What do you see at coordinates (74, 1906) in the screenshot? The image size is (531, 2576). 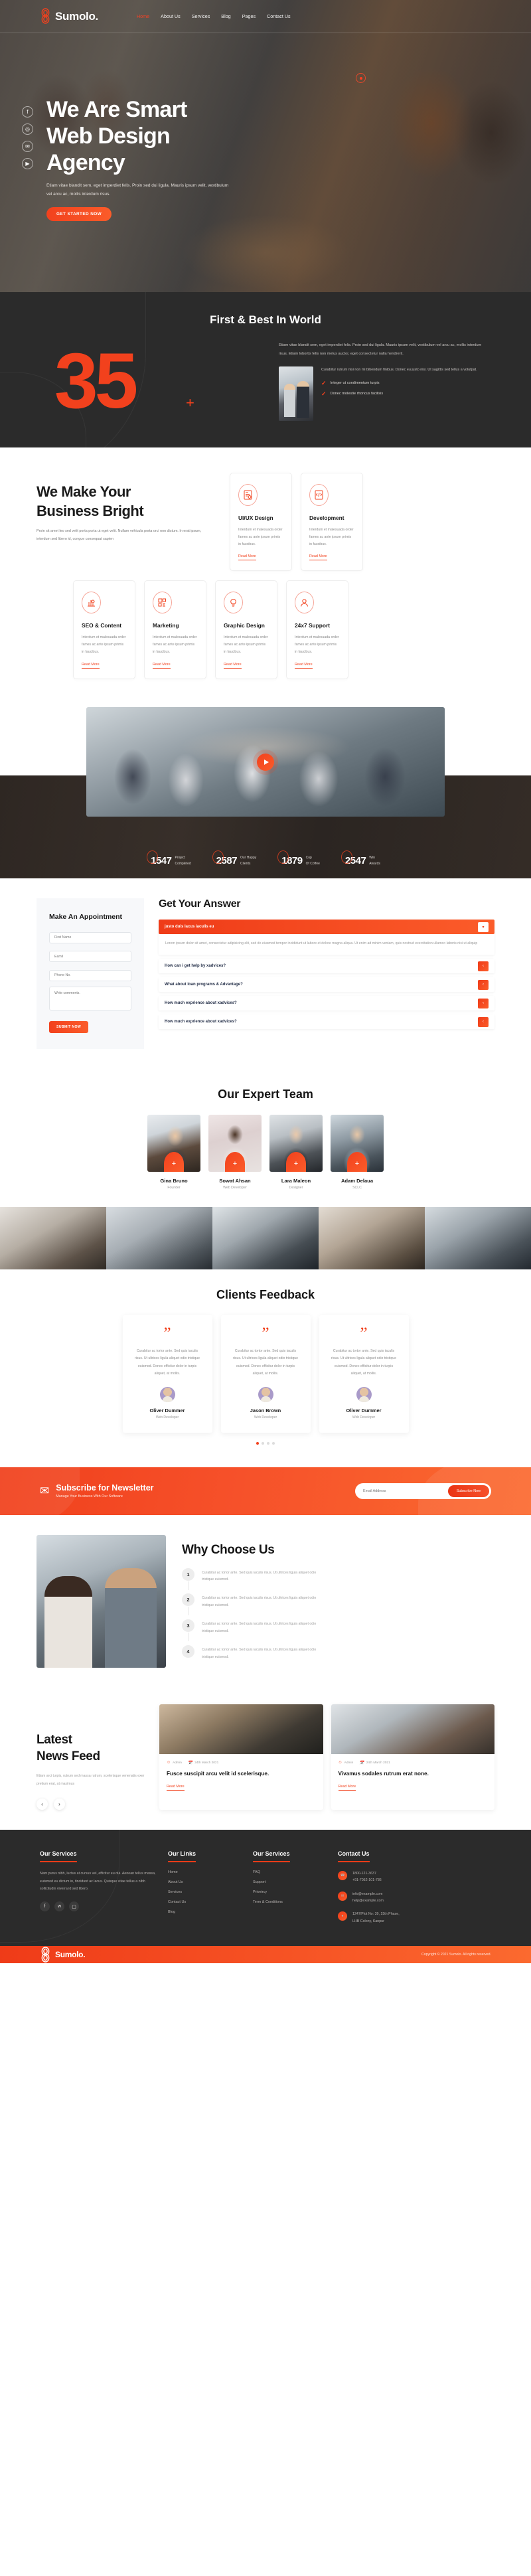 I see `instagram-icon: ▢` at bounding box center [74, 1906].